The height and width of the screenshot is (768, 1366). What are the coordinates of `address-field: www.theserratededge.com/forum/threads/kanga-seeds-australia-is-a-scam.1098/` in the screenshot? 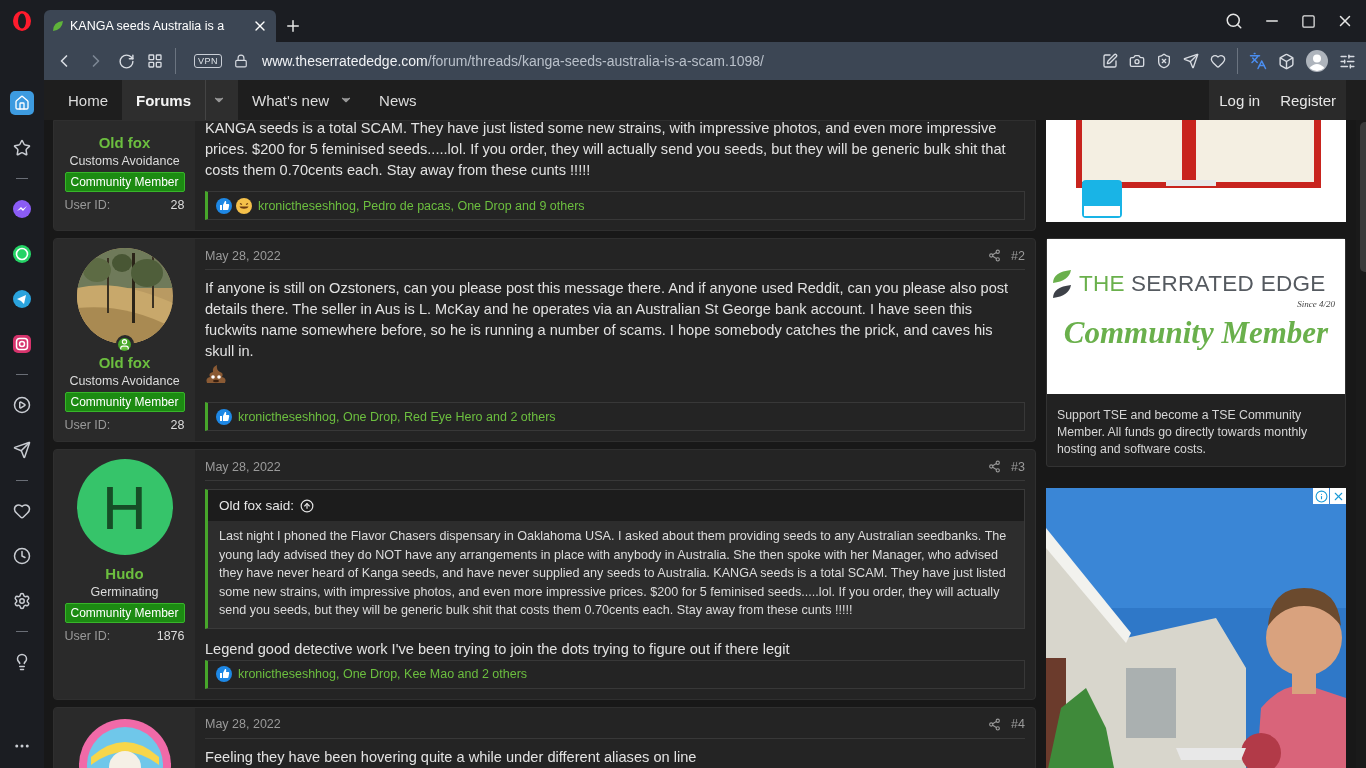 It's located at (513, 61).